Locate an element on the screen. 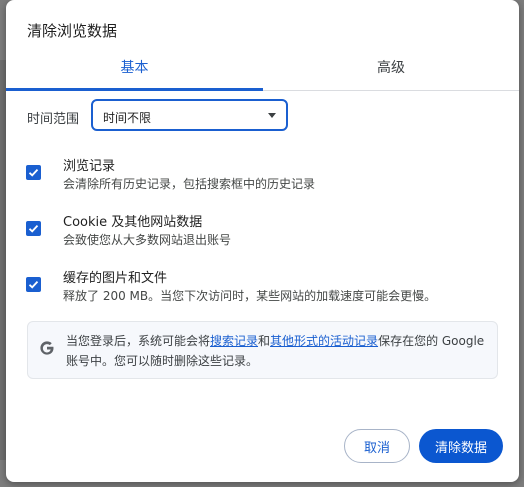  clear-data-button: 清除数据 is located at coordinates (461, 446).